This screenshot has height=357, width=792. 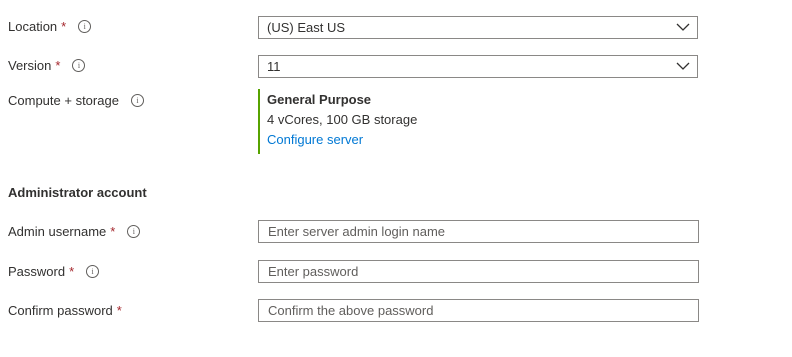 What do you see at coordinates (478, 310) in the screenshot?
I see `confirm-password-input` at bounding box center [478, 310].